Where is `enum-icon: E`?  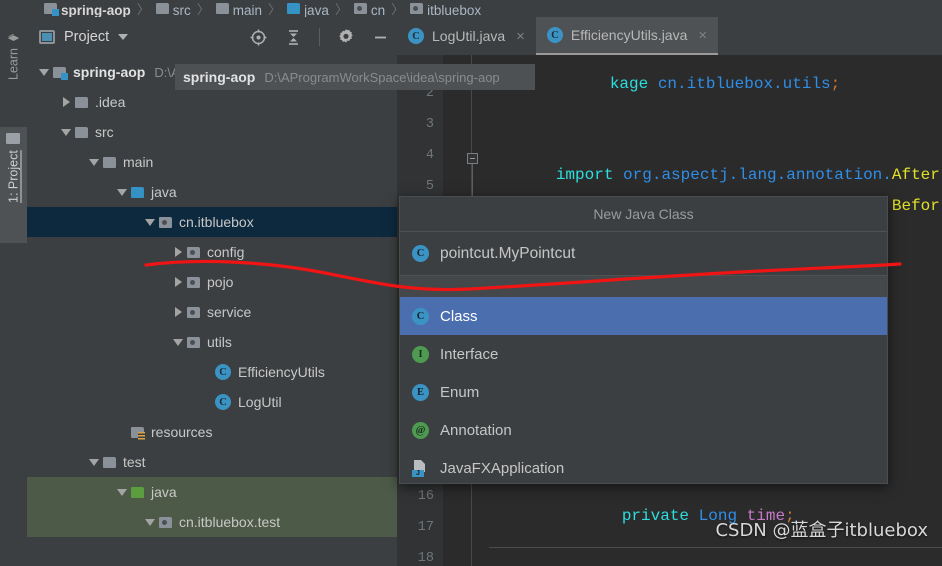 enum-icon: E is located at coordinates (420, 392).